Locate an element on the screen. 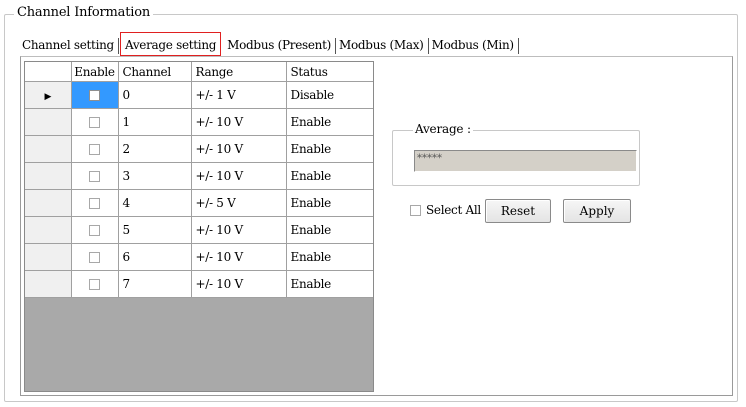 The height and width of the screenshot is (407, 746). channel-cell: 7 is located at coordinates (155, 284).